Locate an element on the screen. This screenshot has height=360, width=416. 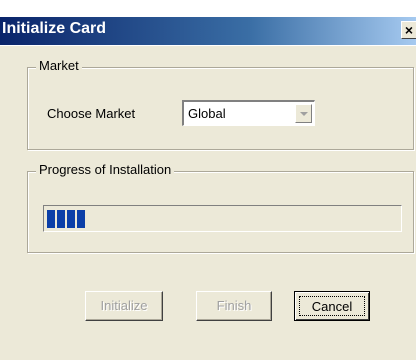
close-button: × is located at coordinates (408, 30).